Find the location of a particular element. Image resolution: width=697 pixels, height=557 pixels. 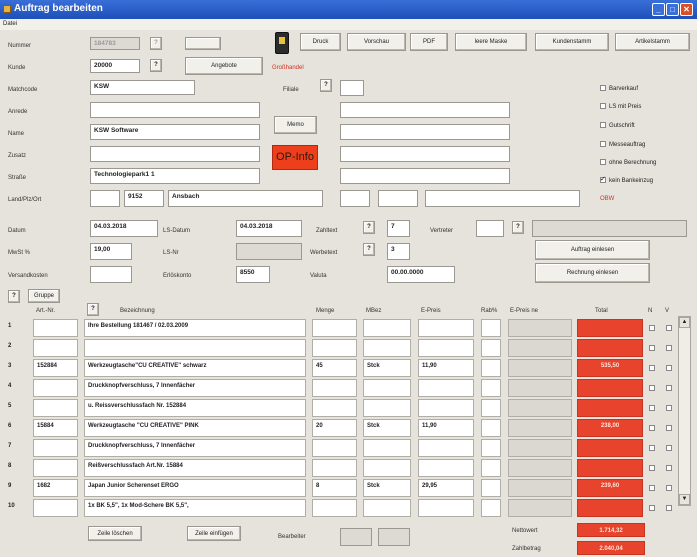

checkbox-kein-bankeinzug: kein Bankeinzug is located at coordinates (626, 179).